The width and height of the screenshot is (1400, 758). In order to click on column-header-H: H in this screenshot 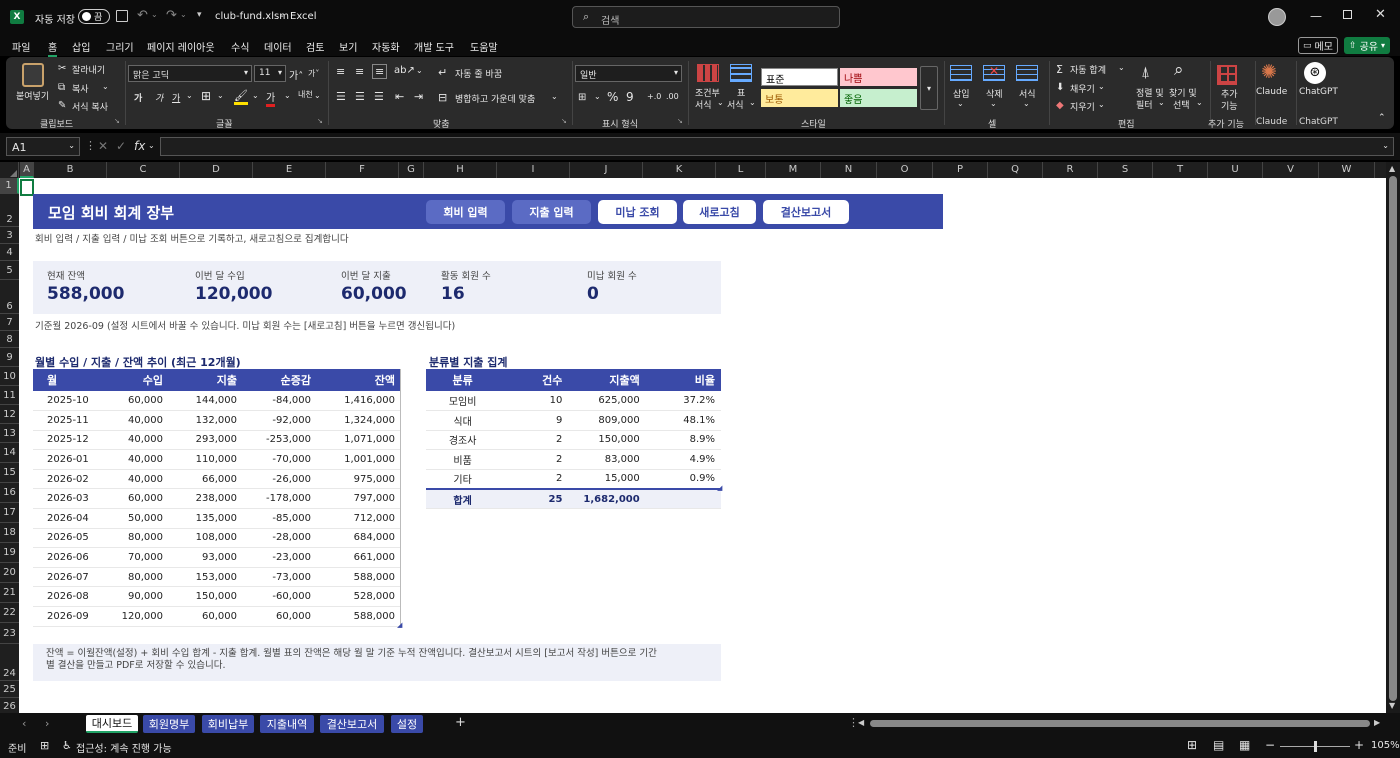, I will do `click(460, 170)`.